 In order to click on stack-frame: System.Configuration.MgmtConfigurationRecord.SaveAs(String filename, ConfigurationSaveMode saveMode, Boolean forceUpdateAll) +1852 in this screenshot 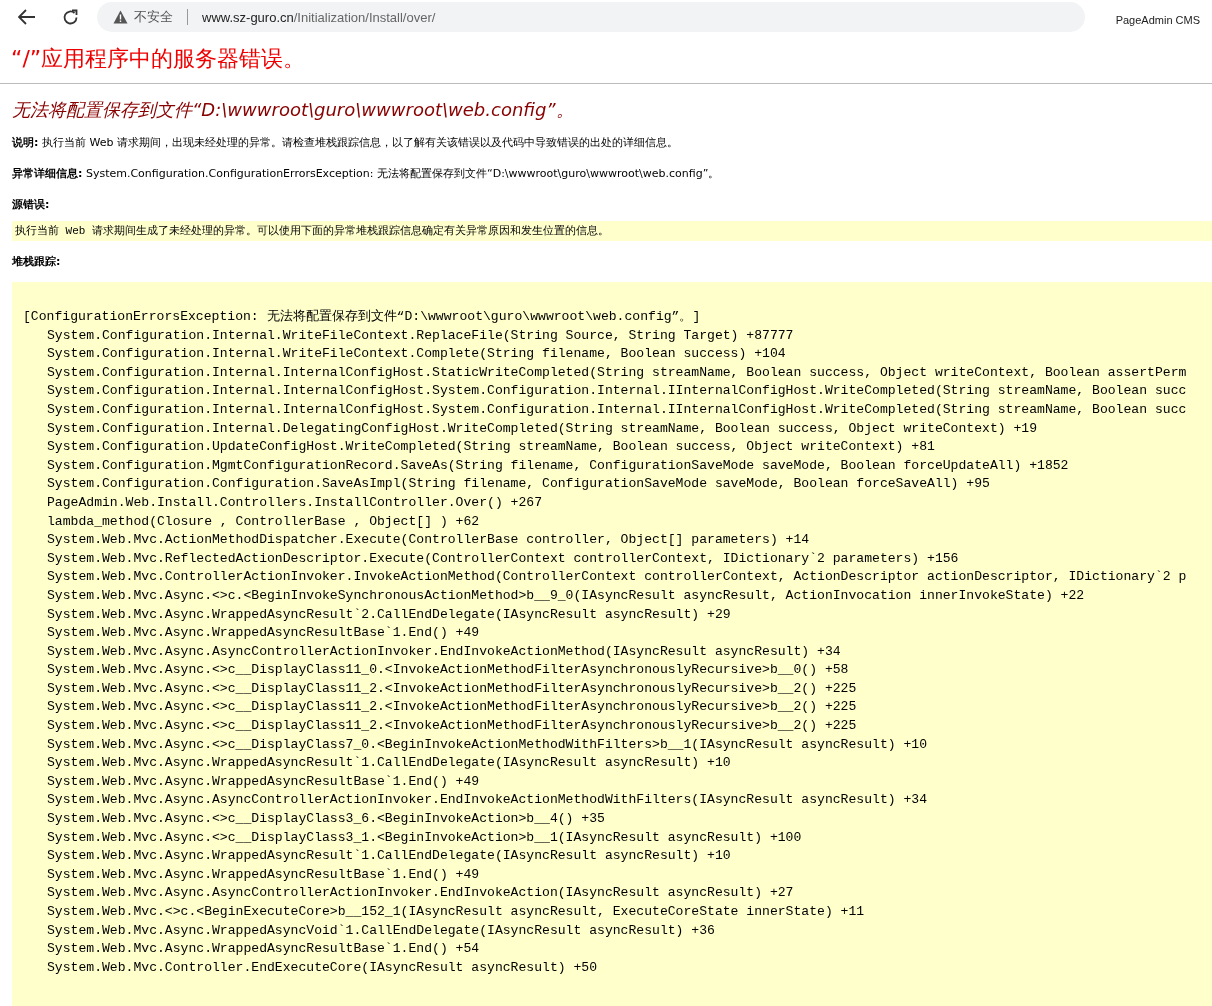, I will do `click(558, 466)`.